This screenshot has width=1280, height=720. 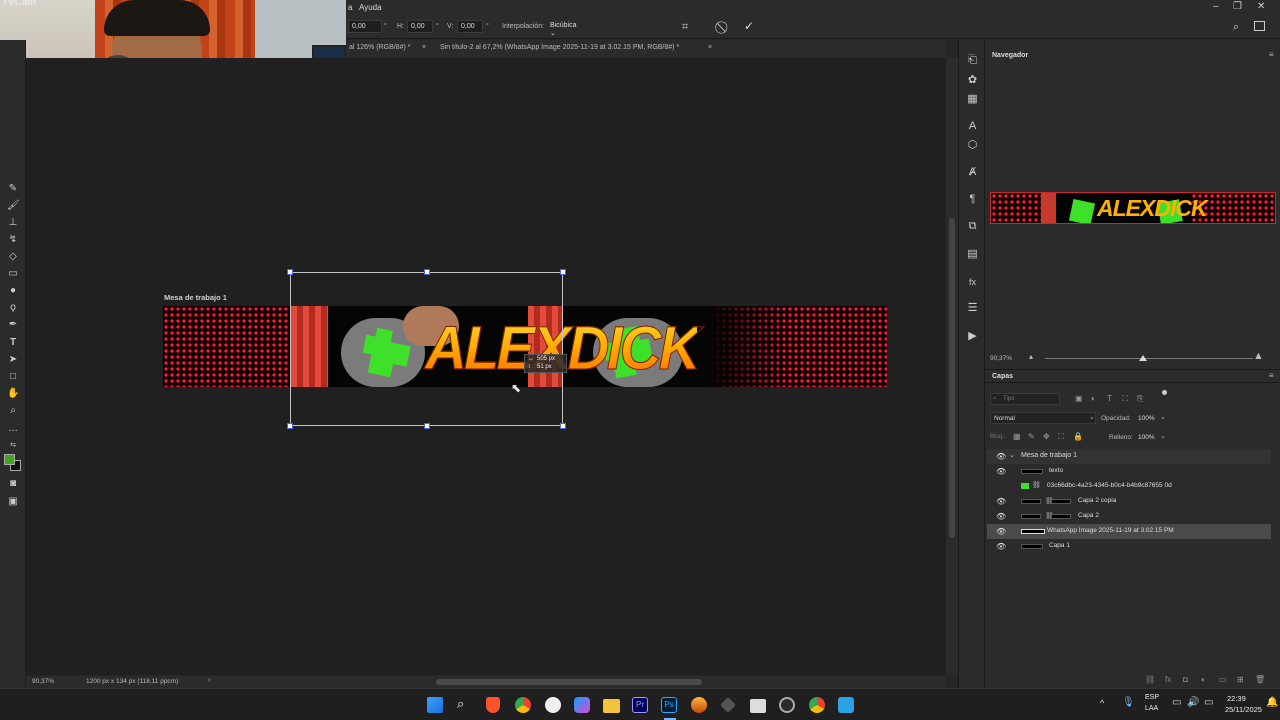 I want to click on zoom-icon: ⌕, so click(x=13, y=411).